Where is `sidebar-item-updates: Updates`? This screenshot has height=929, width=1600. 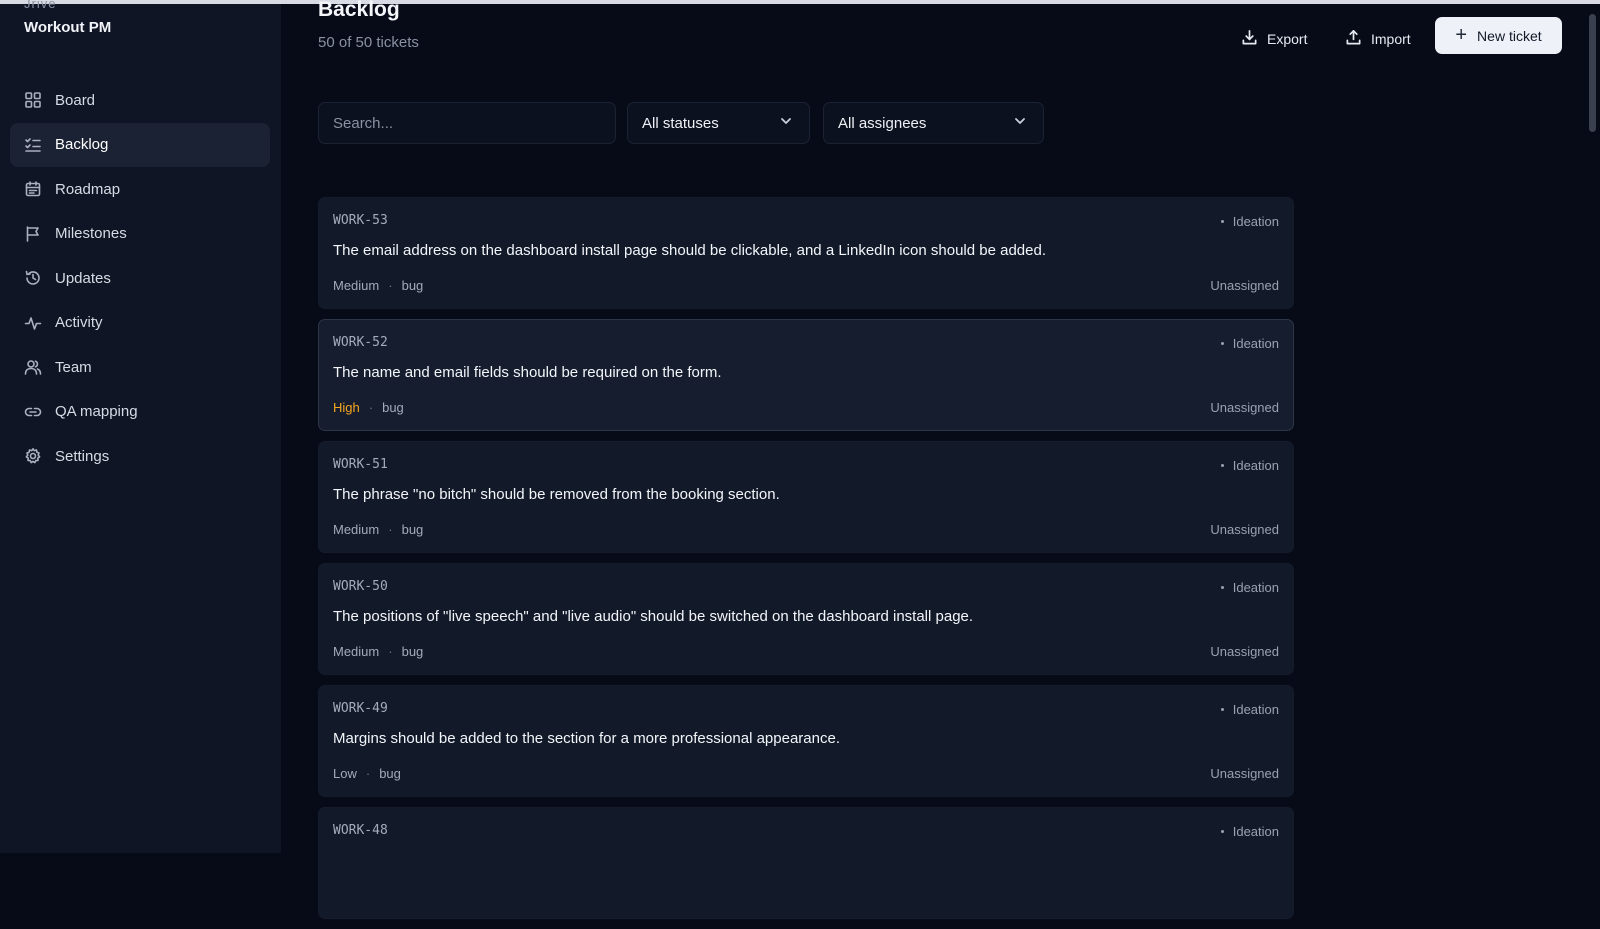 sidebar-item-updates: Updates is located at coordinates (140, 278).